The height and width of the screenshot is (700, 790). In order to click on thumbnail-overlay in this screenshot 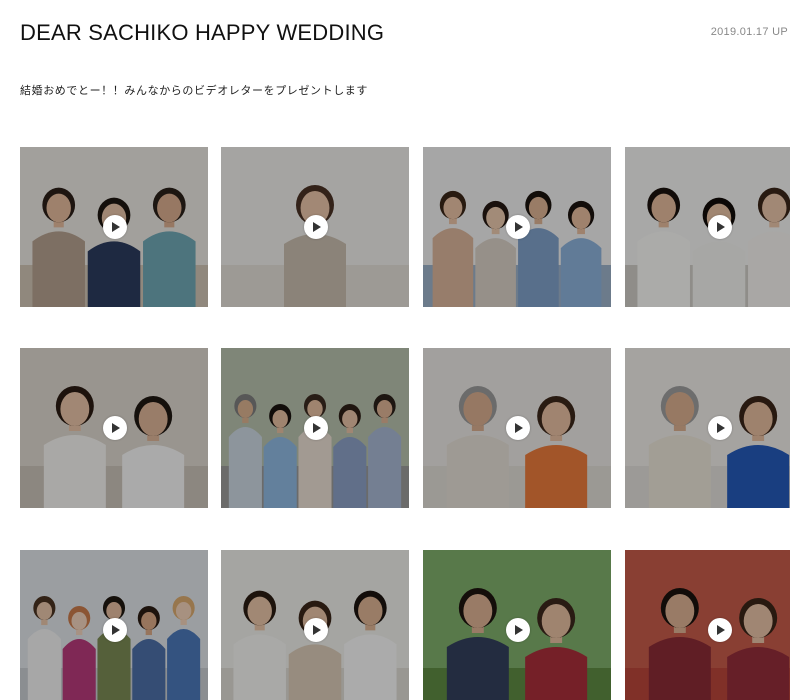, I will do `click(707, 625)`.